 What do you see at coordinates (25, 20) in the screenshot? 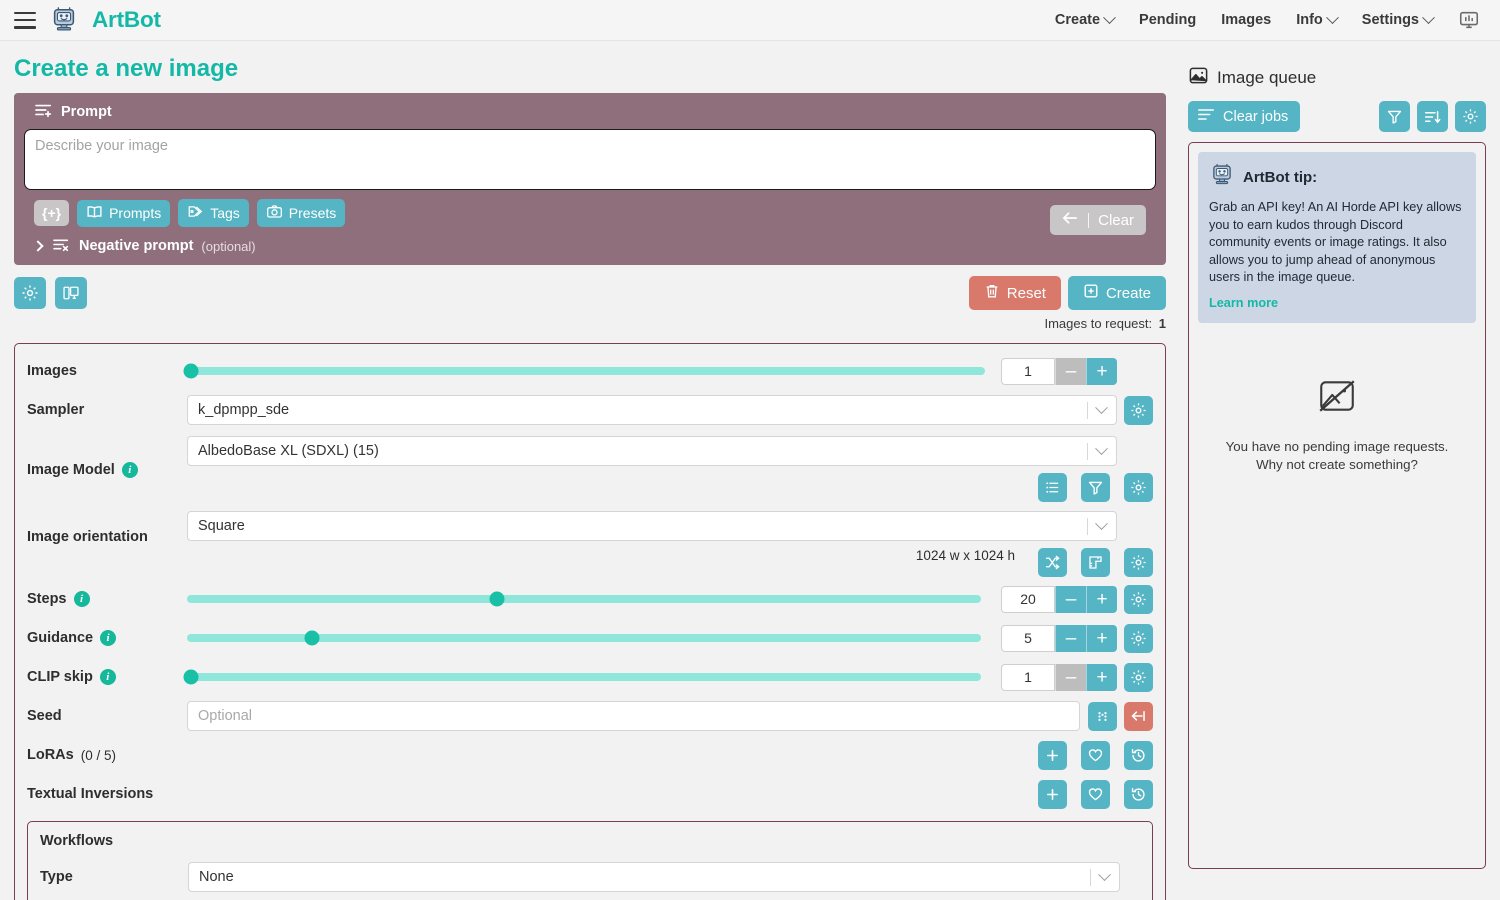
I see `hamburger-icon` at bounding box center [25, 20].